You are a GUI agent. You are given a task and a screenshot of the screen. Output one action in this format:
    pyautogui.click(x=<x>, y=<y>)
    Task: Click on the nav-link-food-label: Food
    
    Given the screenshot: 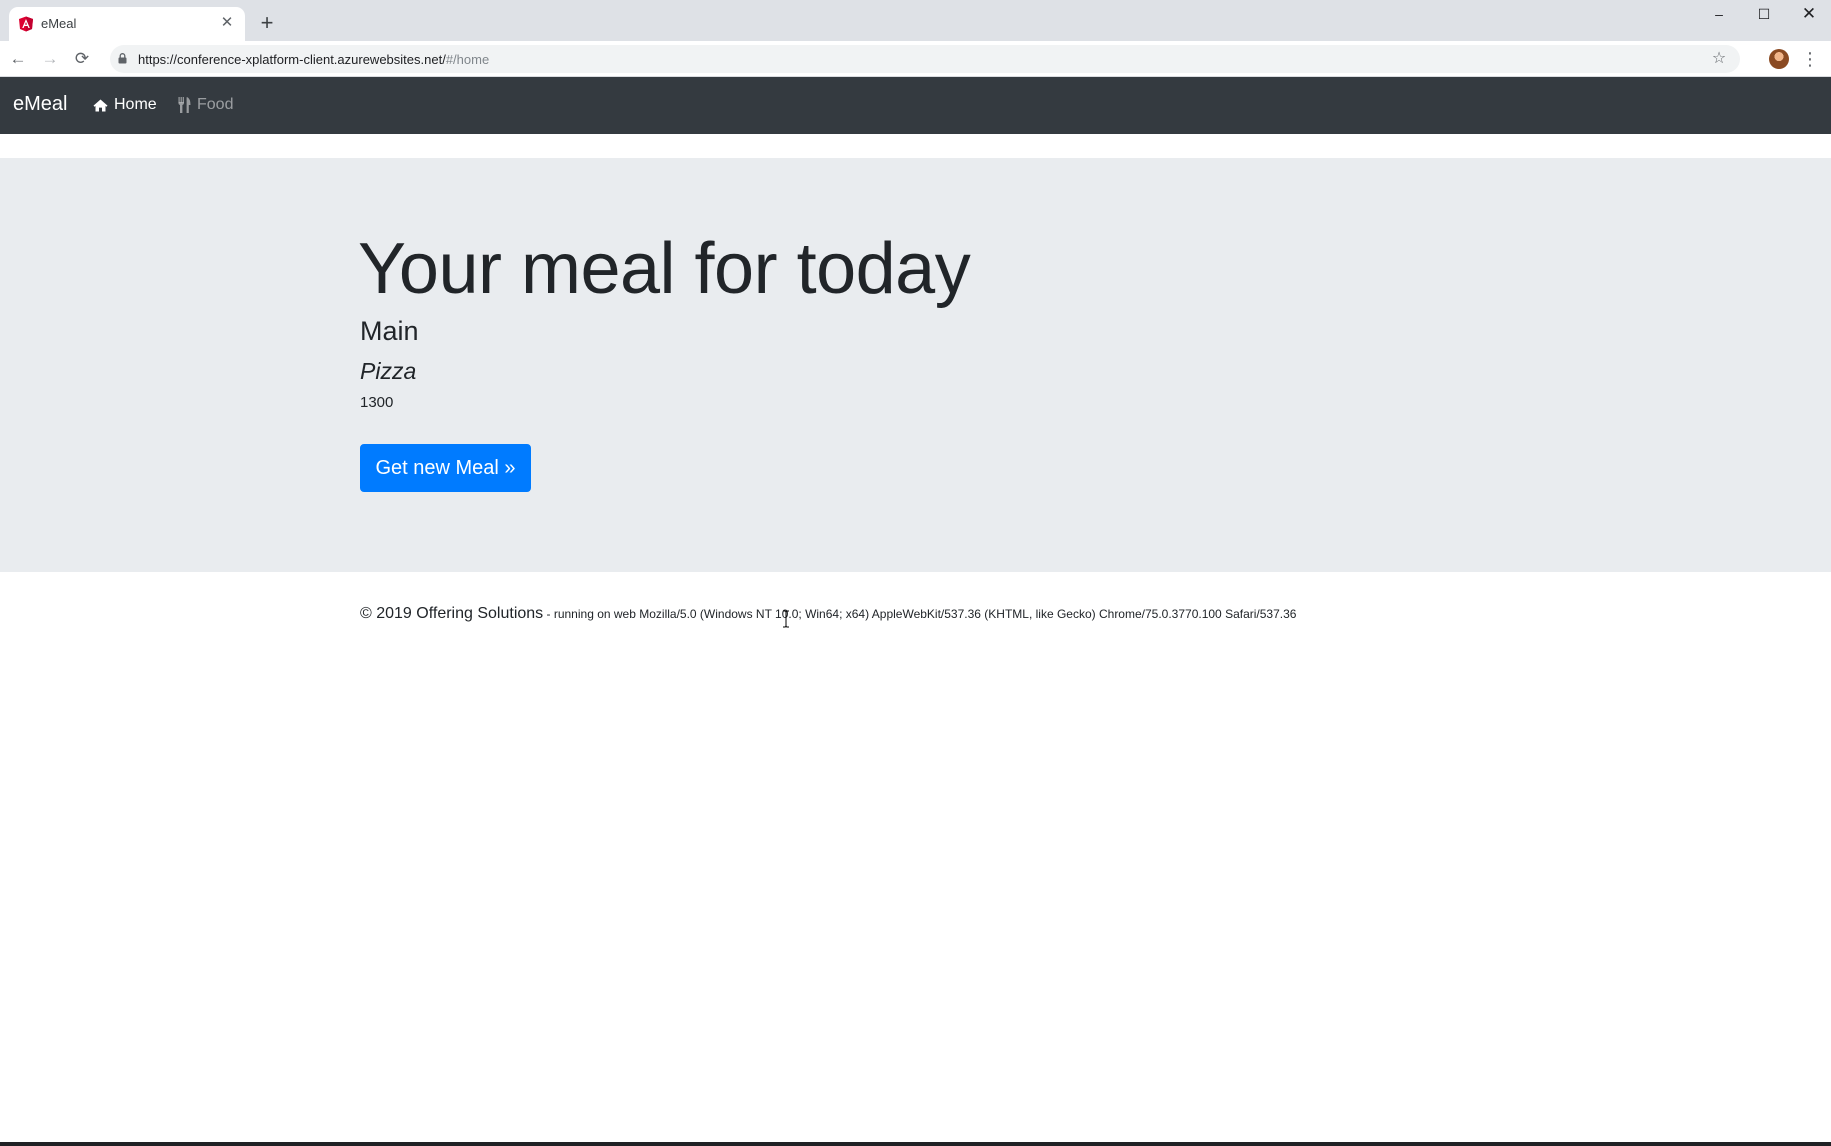 What is the action you would take?
    pyautogui.click(x=215, y=104)
    